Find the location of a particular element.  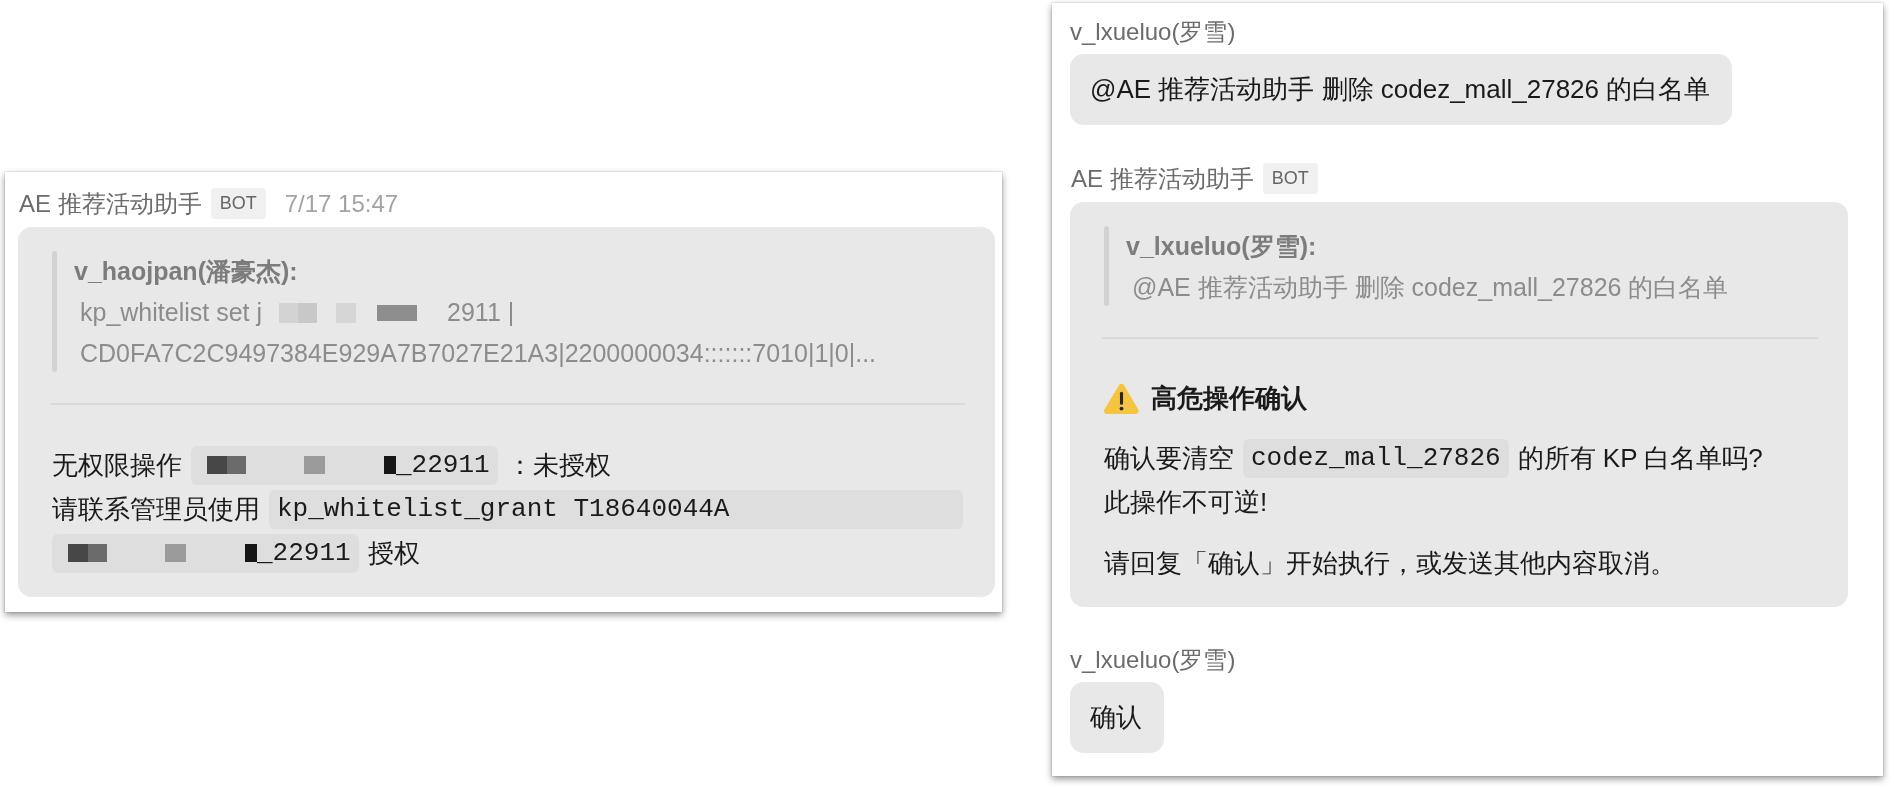

message-text: 此操作不可逆! is located at coordinates (1186, 502).